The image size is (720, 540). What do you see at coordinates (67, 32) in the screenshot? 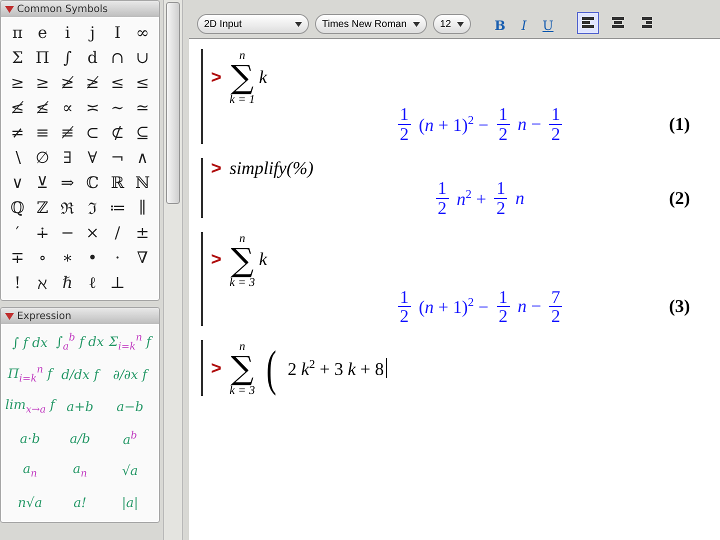
I see `symbol-button: i` at bounding box center [67, 32].